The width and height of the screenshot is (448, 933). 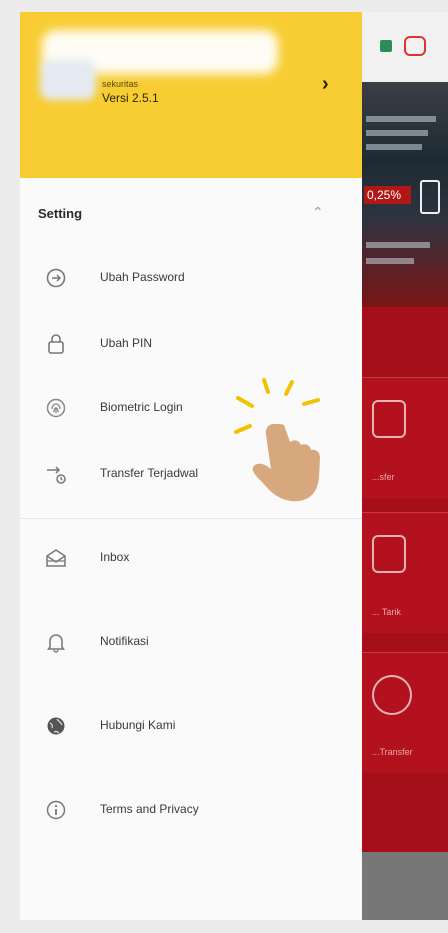 I want to click on background-menu-grid: ...sfer ... Tarik ...Transfer, so click(x=405, y=579).